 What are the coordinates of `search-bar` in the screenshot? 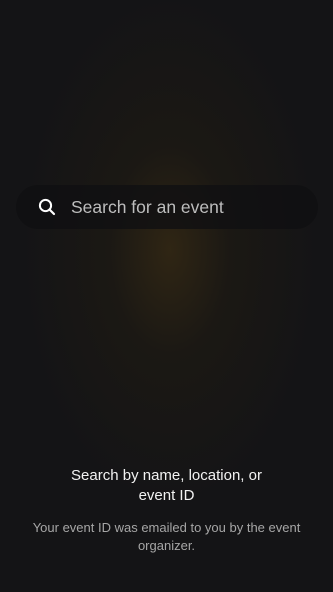 It's located at (167, 207).